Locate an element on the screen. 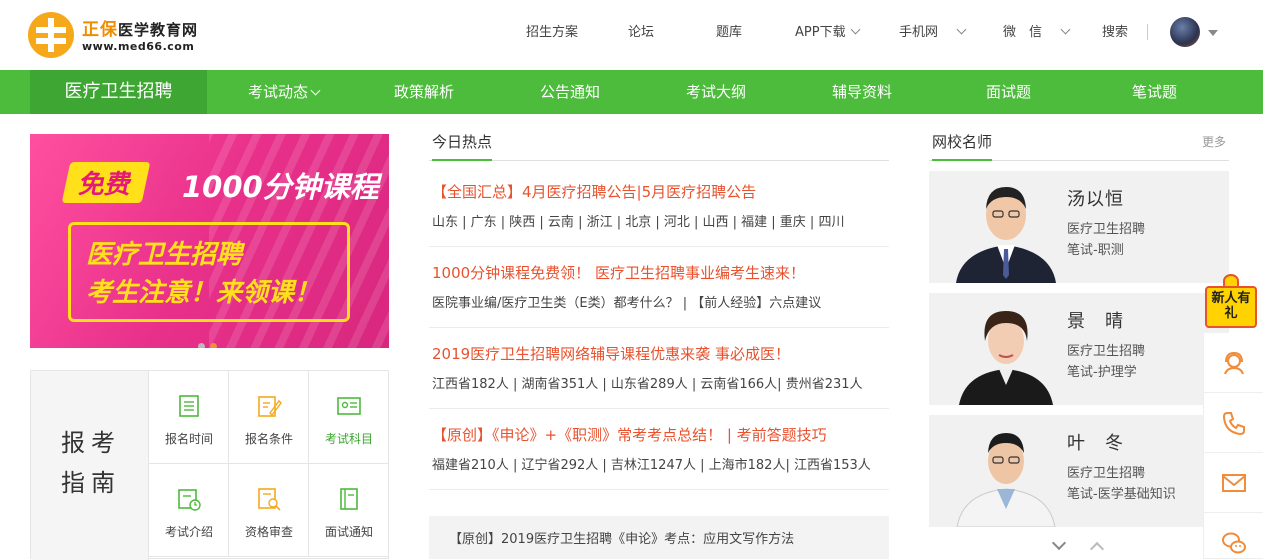 The image size is (1263, 560). chevron-up-icon is located at coordinates (1097, 549).